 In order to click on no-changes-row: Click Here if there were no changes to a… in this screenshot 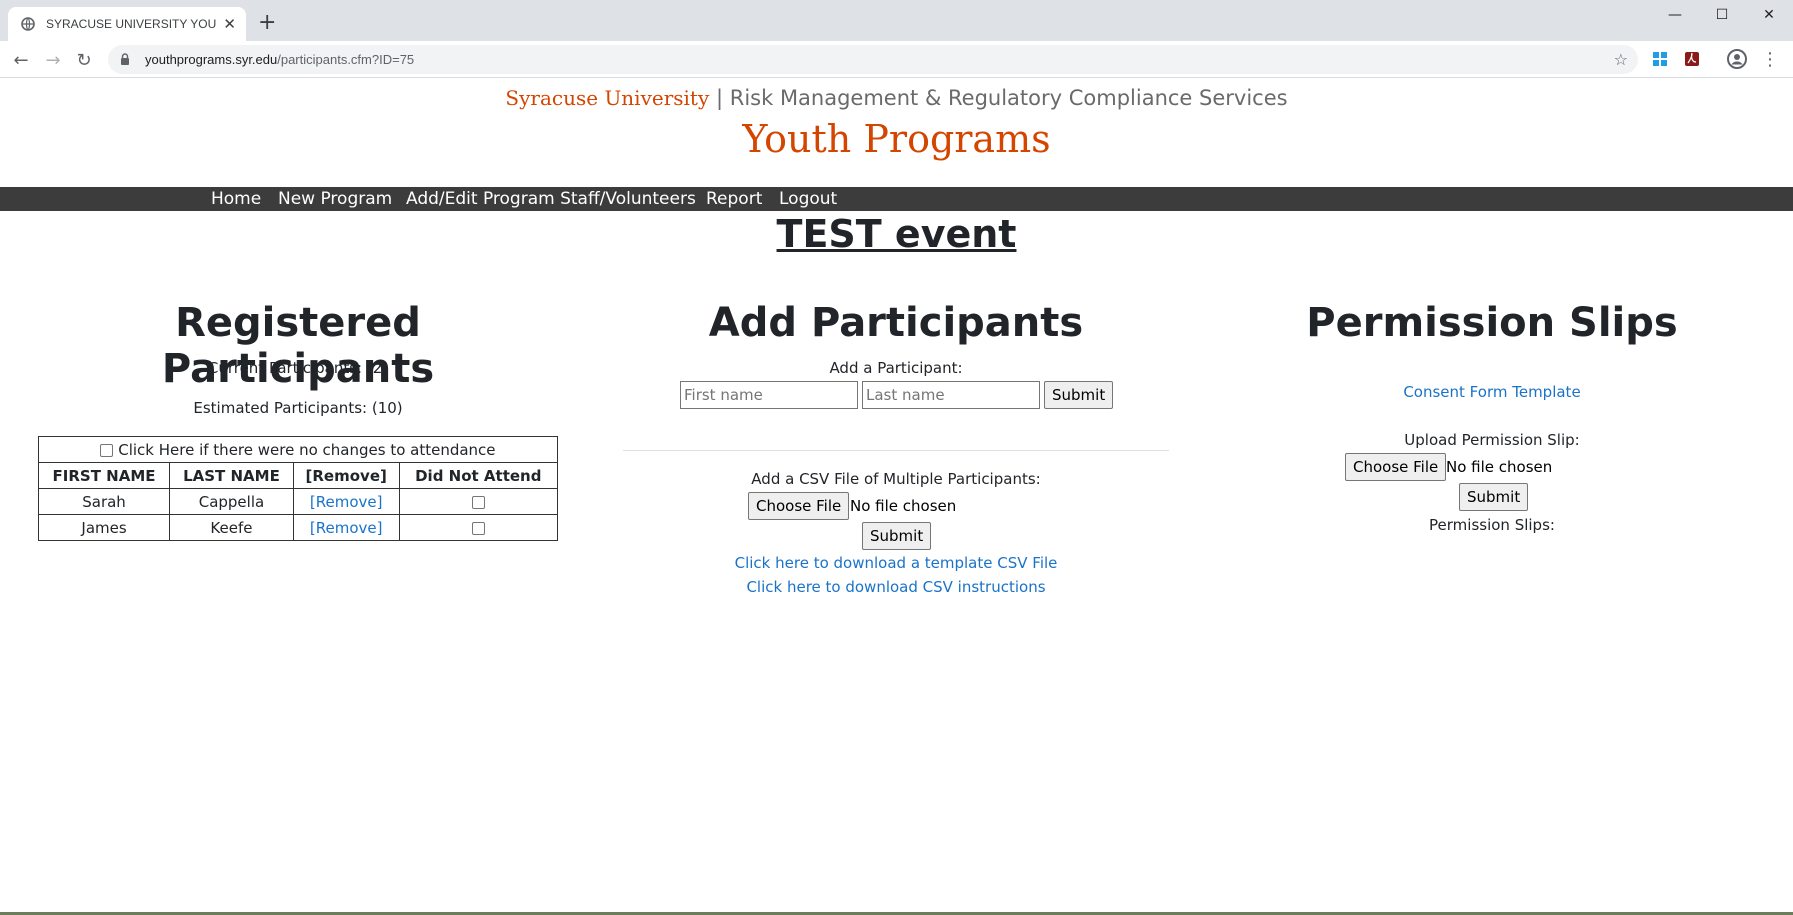, I will do `click(298, 449)`.